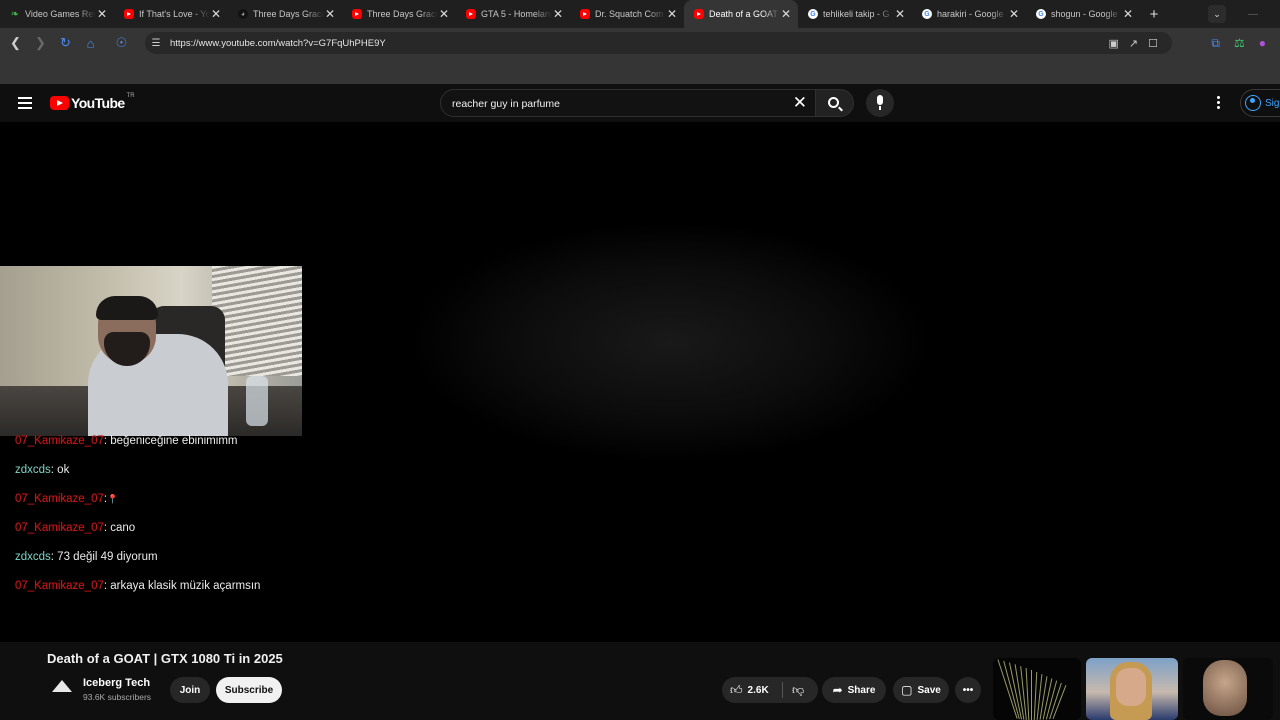 This screenshot has width=1280, height=720. I want to click on extension-icon: ☉, so click(121, 43).